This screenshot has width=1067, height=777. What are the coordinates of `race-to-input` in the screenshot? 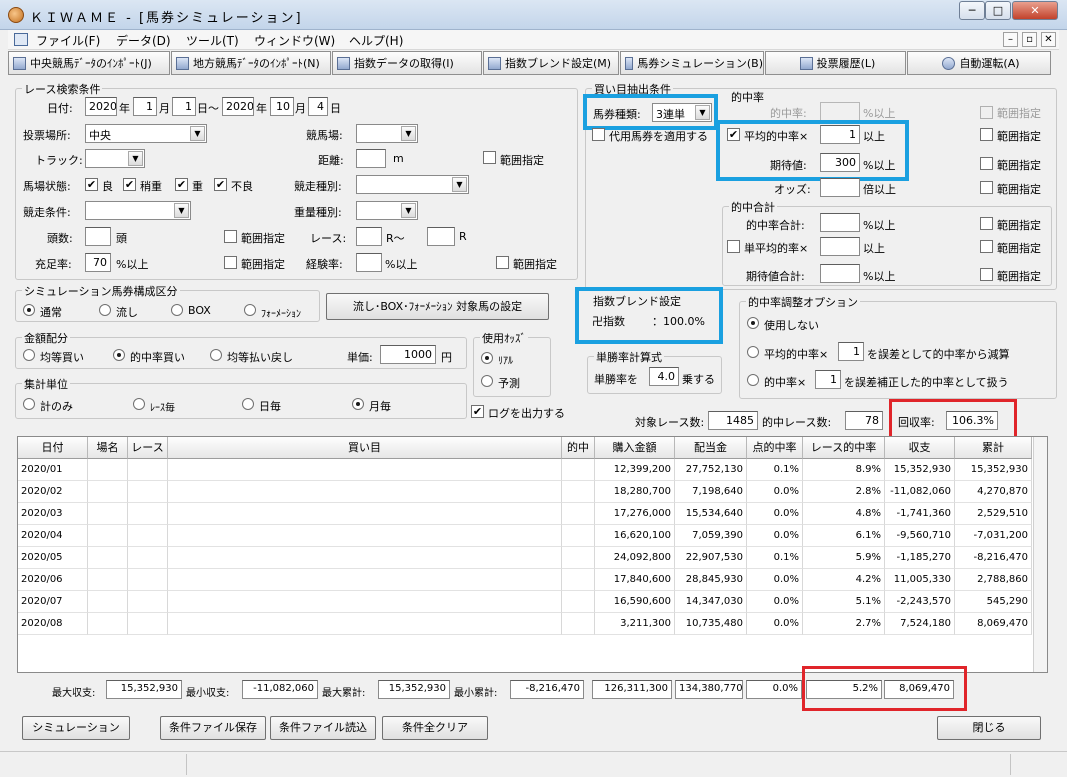 It's located at (441, 236).